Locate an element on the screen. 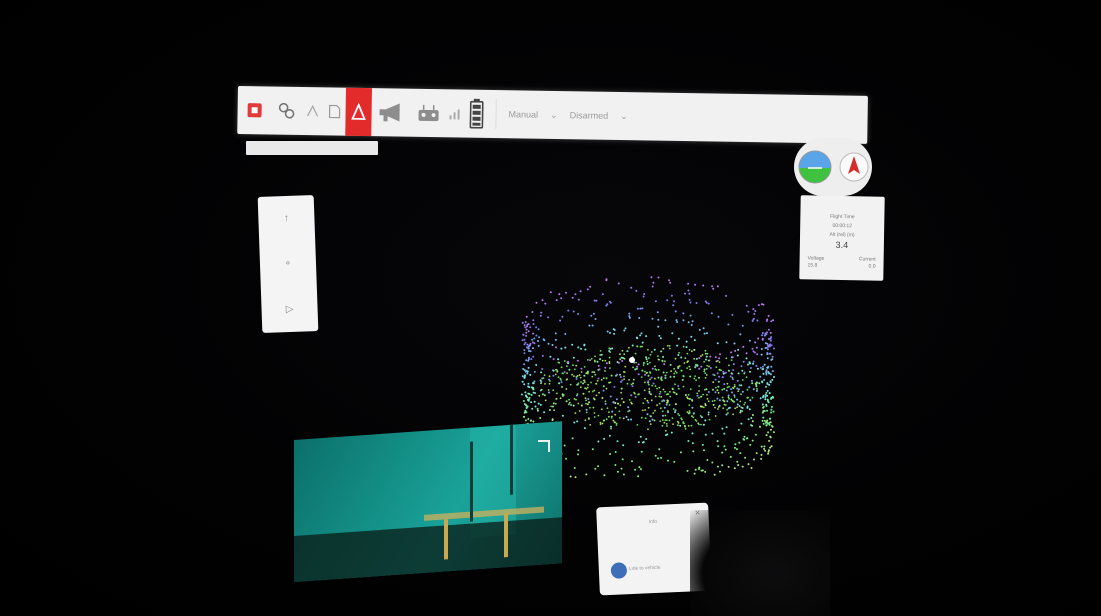  battery-button is located at coordinates (476, 114).